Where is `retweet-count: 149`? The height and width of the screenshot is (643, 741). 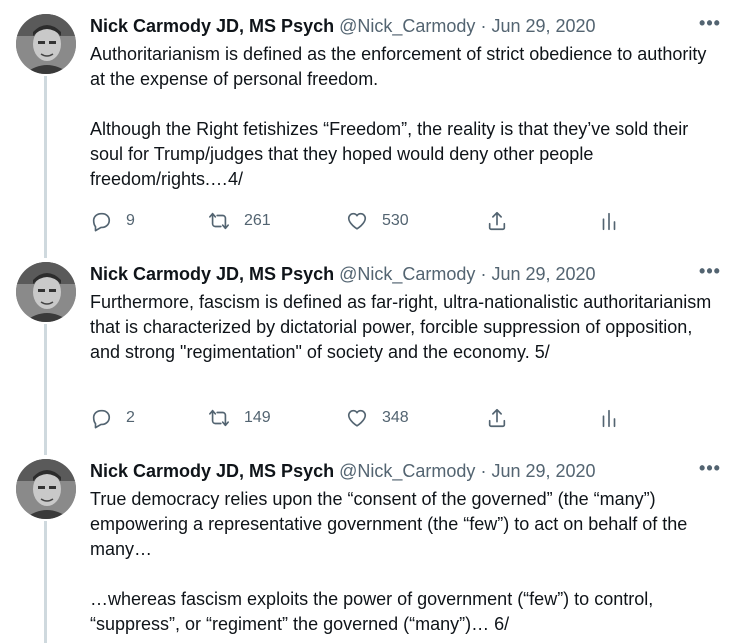
retweet-count: 149 is located at coordinates (257, 417).